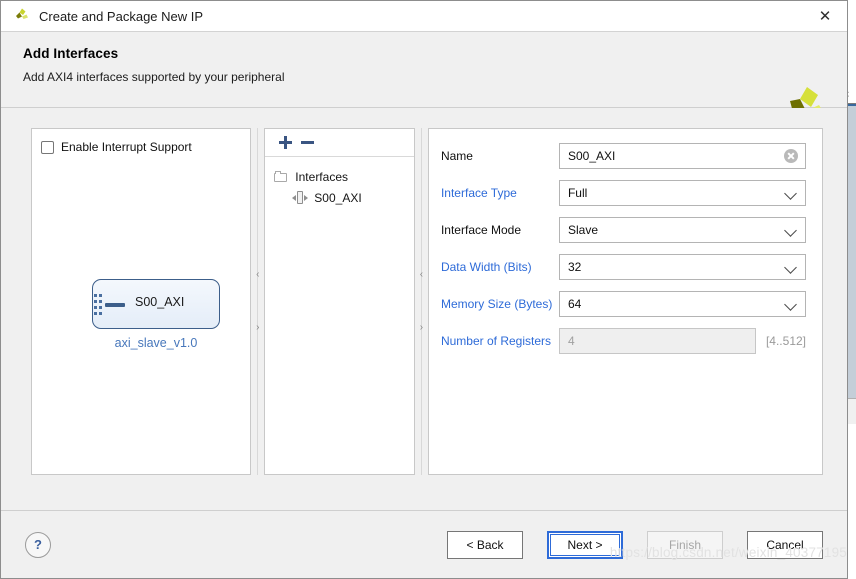 This screenshot has width=856, height=579. I want to click on number-of-registers-label: Number of Registers, so click(500, 341).